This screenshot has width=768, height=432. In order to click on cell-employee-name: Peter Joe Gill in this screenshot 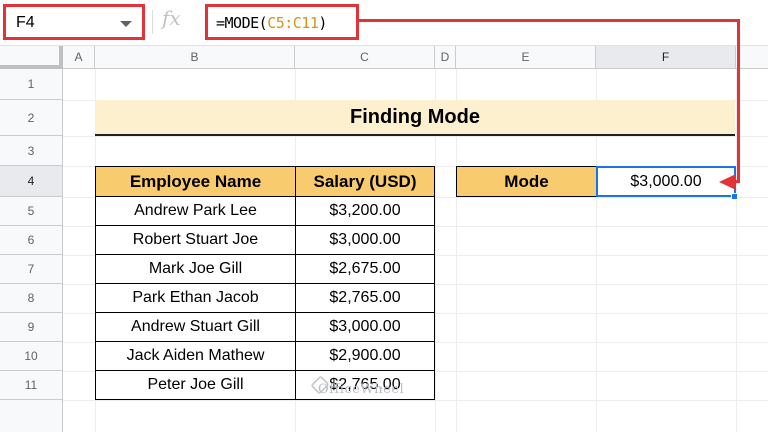, I will do `click(195, 385)`.